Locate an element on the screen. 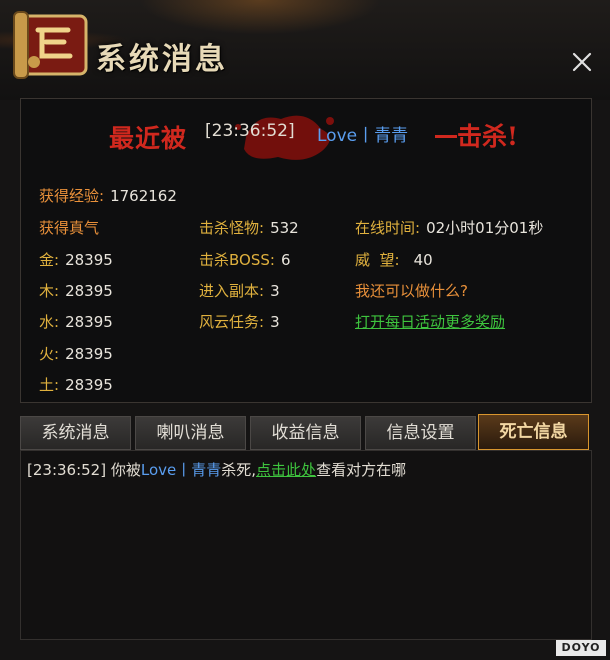 This screenshot has width=610, height=660. stat-online-time: 在线时间: 02小时01分01秒 is located at coordinates (449, 227).